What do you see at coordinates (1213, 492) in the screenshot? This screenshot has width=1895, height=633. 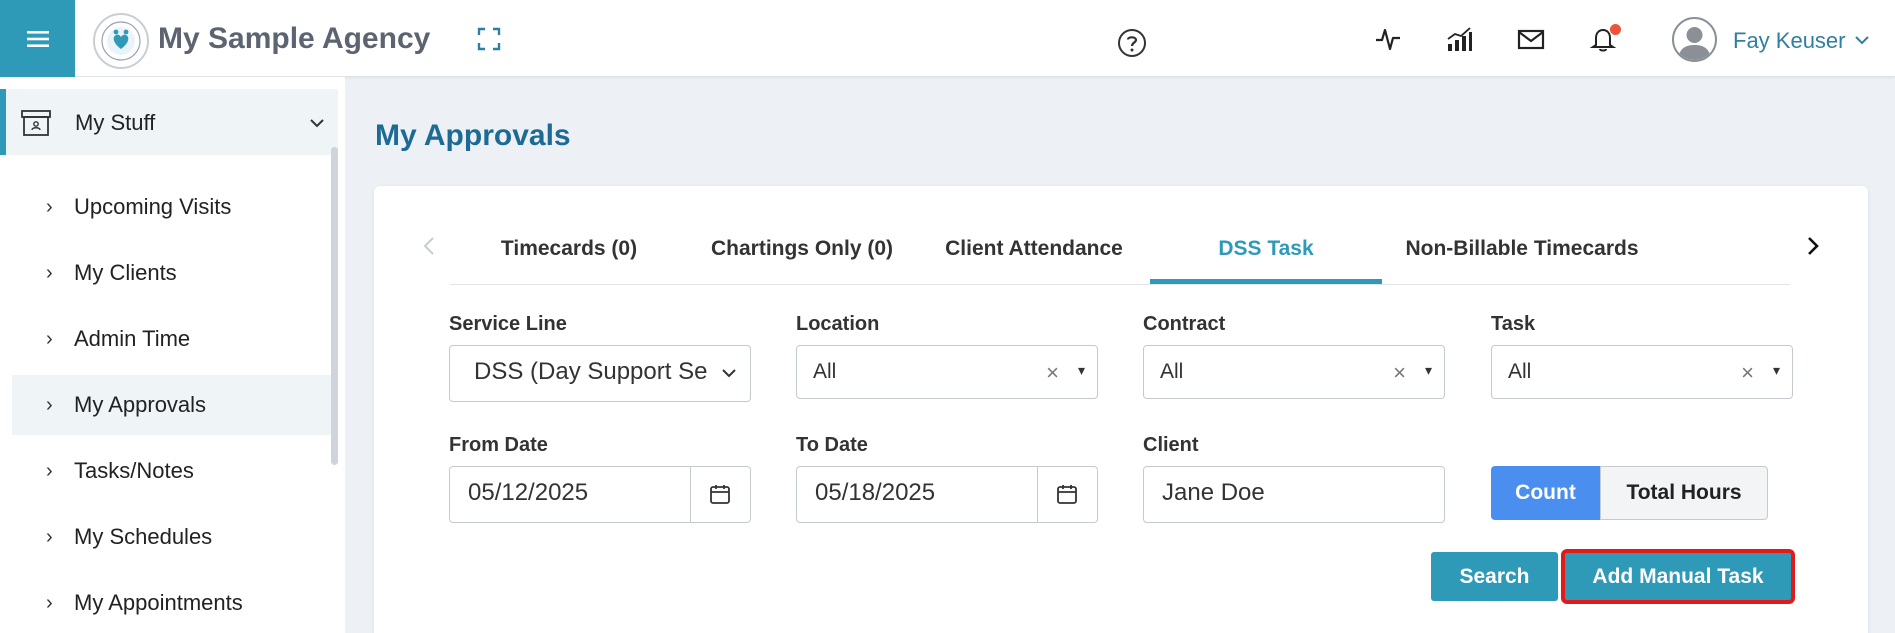 I see `client-value: Jane Doe` at bounding box center [1213, 492].